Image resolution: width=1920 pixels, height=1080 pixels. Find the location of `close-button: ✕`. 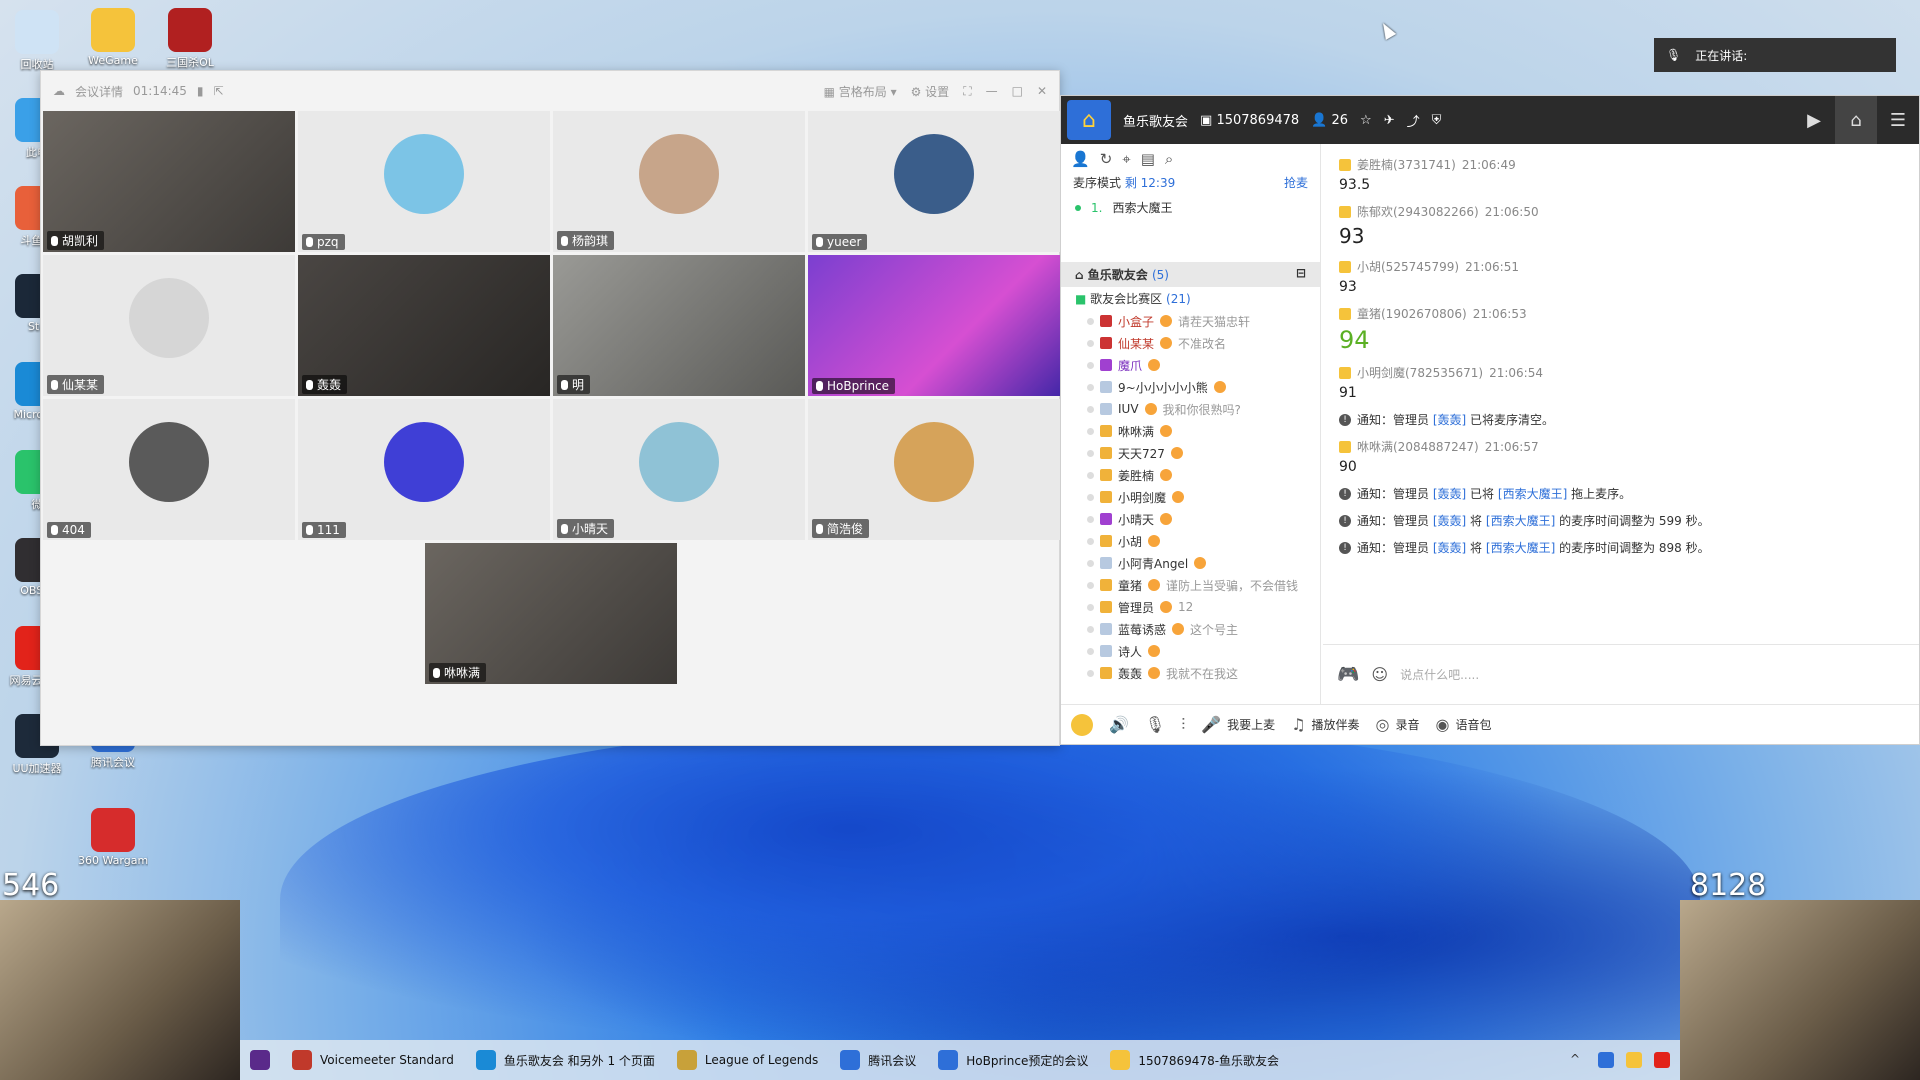

close-button: ✕ is located at coordinates (1042, 91).